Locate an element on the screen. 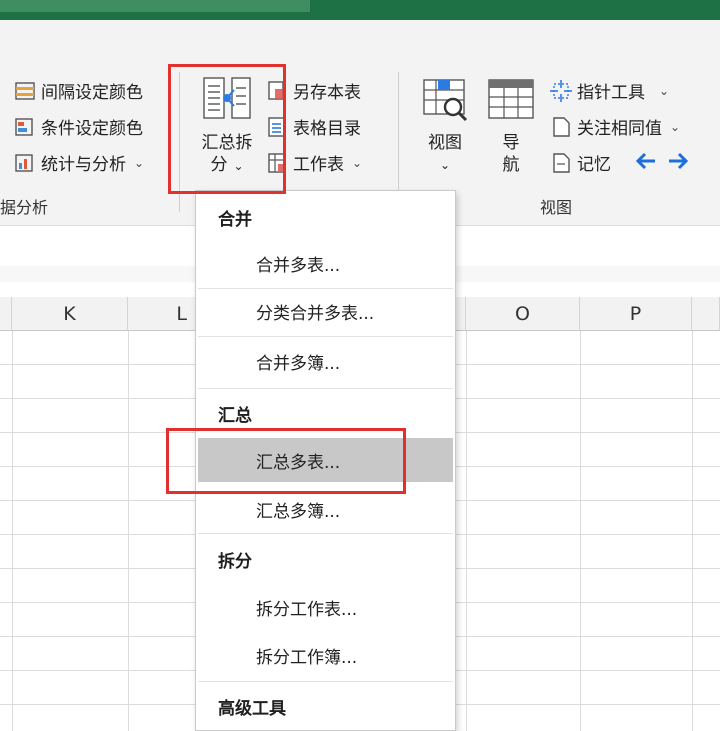  watch-same-value-button: 关注相同值 ⌄ is located at coordinates (615, 126).